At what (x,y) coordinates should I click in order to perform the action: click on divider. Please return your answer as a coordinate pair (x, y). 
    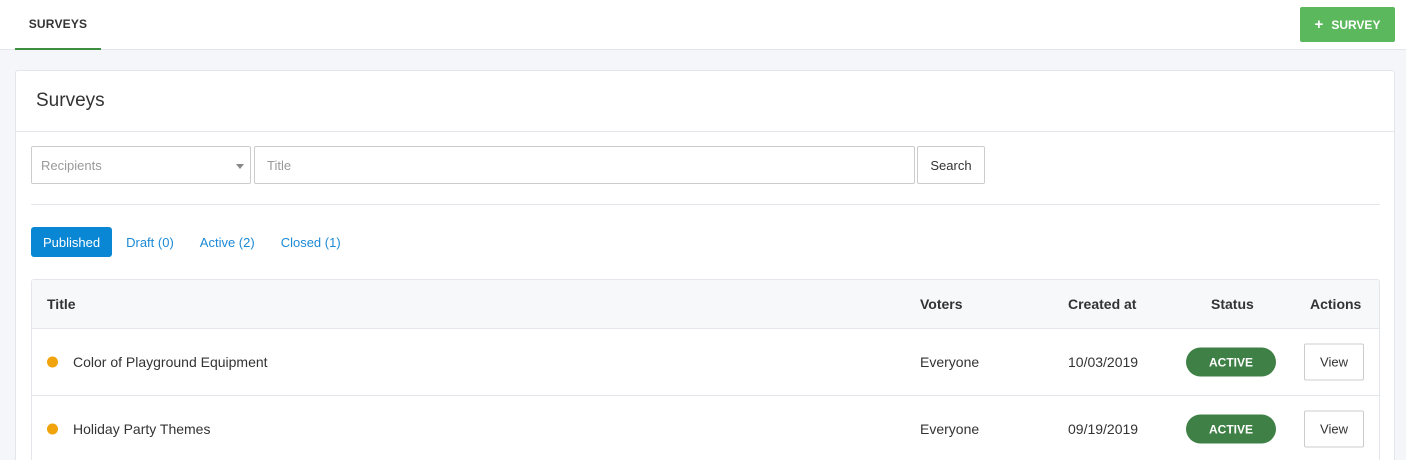
    Looking at the image, I should click on (705, 204).